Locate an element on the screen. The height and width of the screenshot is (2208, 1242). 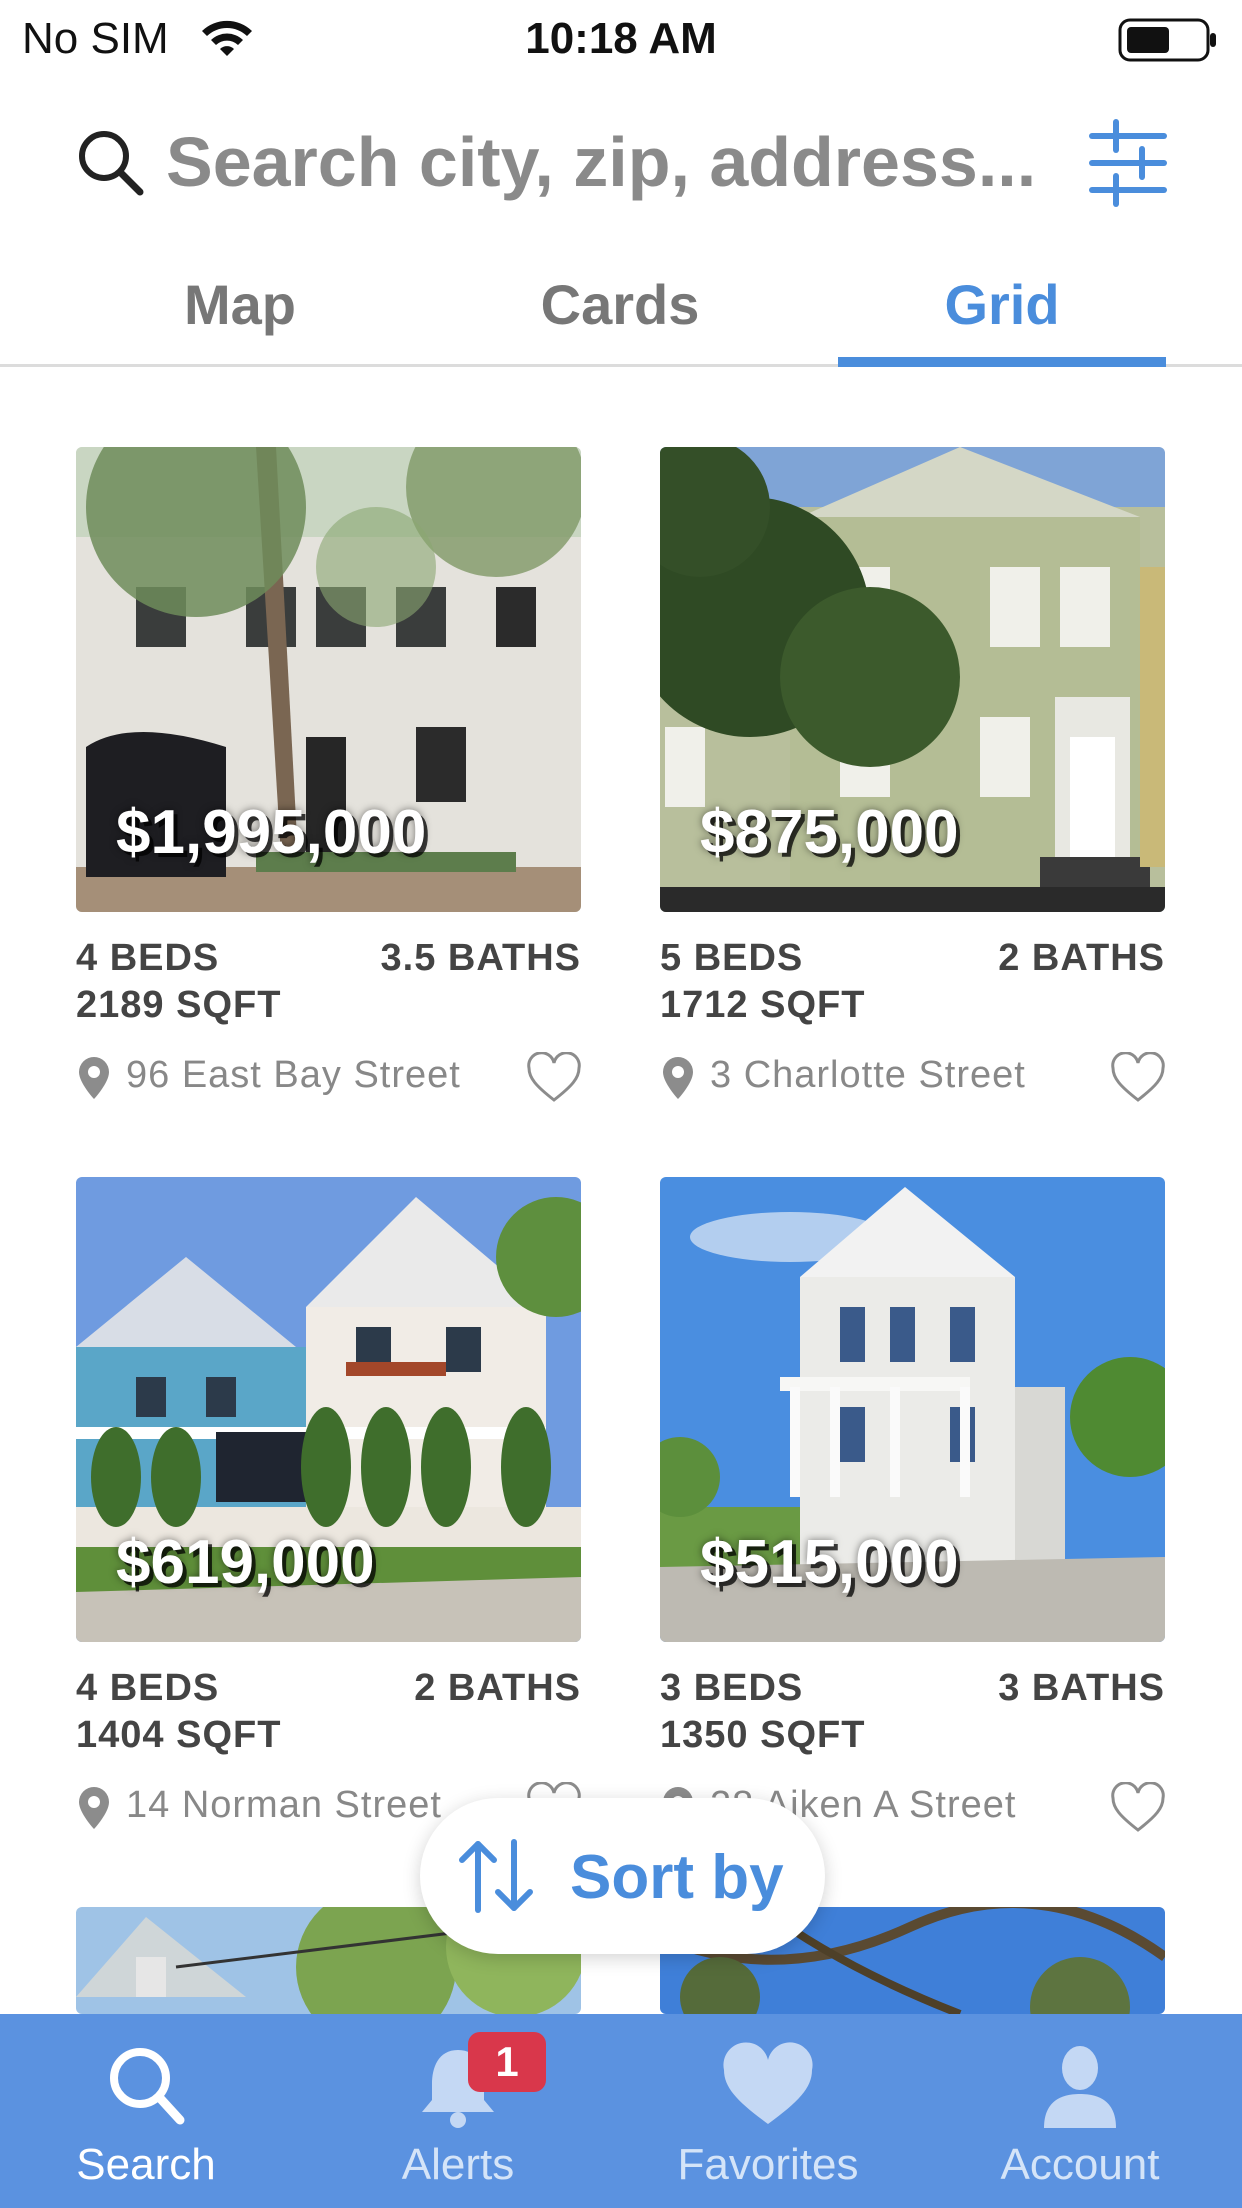
search-input is located at coordinates (606, 162).